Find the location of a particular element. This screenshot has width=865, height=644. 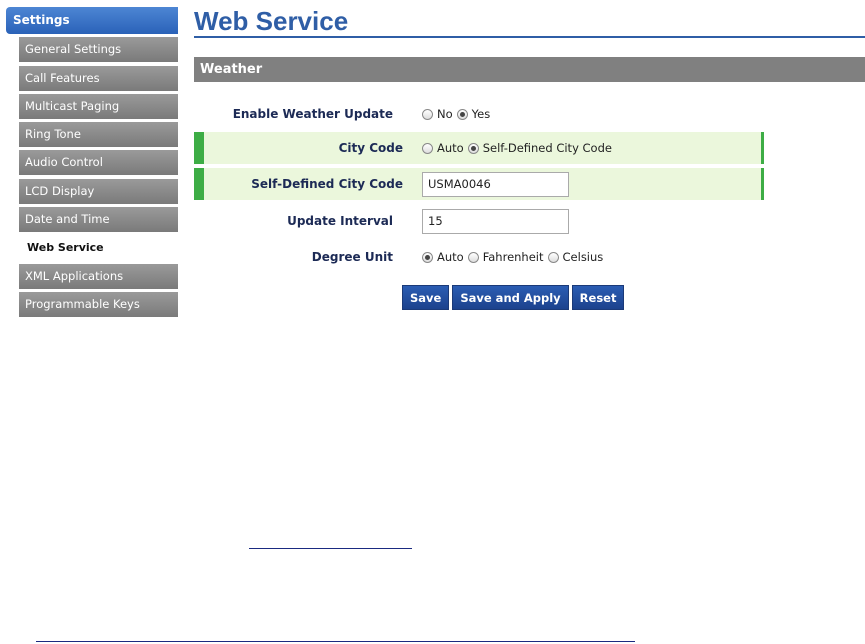

city-code-self-defined-text: Self-Defined City Code is located at coordinates (547, 148).